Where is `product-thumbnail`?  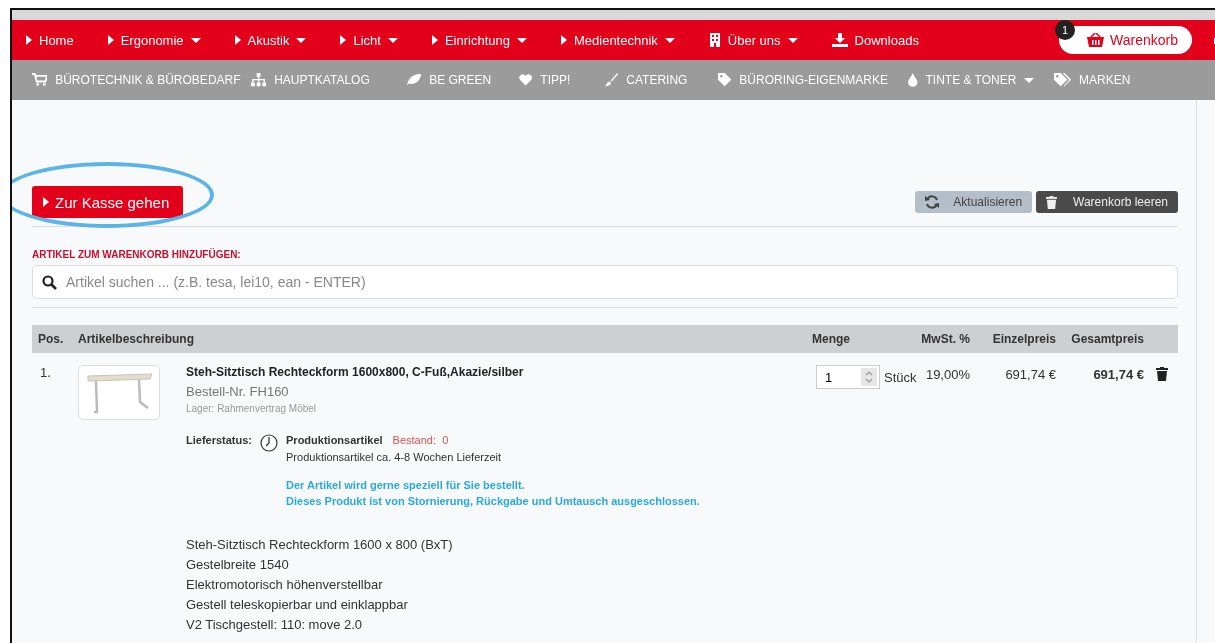 product-thumbnail is located at coordinates (119, 392).